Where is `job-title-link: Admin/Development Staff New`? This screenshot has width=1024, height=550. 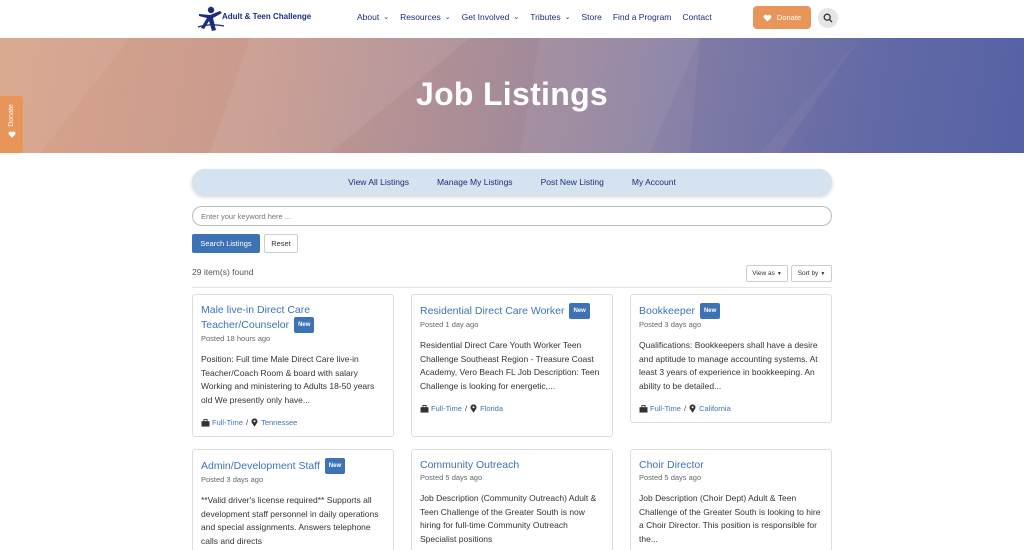
job-title-link: Admin/Development Staff New is located at coordinates (293, 466).